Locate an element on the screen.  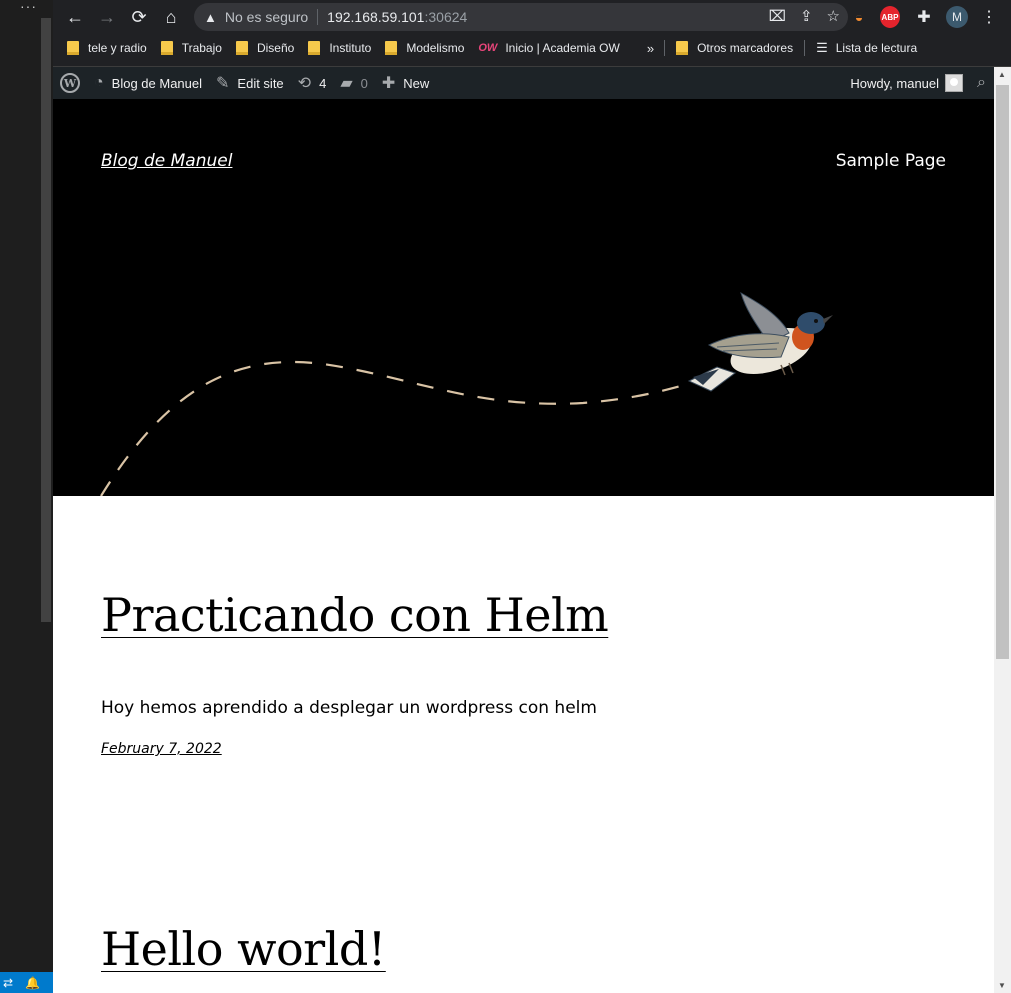
warning-icon: ▲ is located at coordinates (210, 17).